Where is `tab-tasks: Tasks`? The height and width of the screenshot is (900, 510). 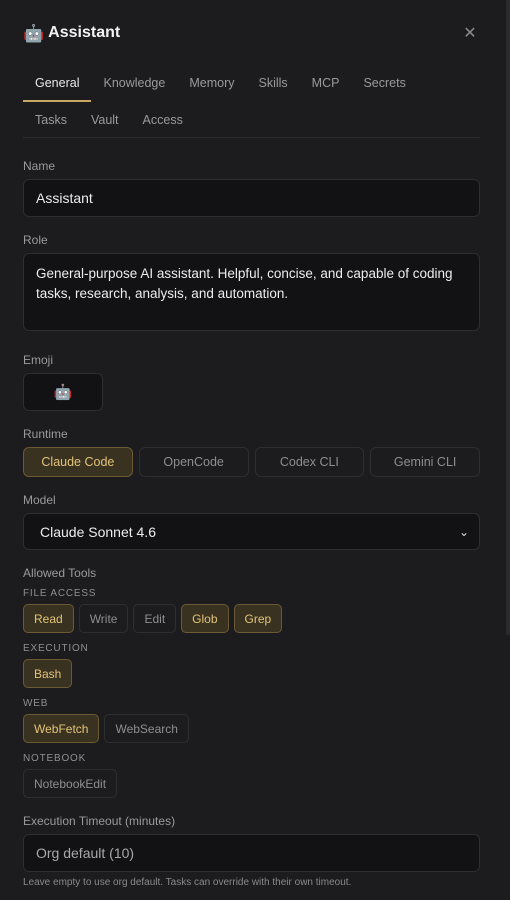 tab-tasks: Tasks is located at coordinates (51, 119).